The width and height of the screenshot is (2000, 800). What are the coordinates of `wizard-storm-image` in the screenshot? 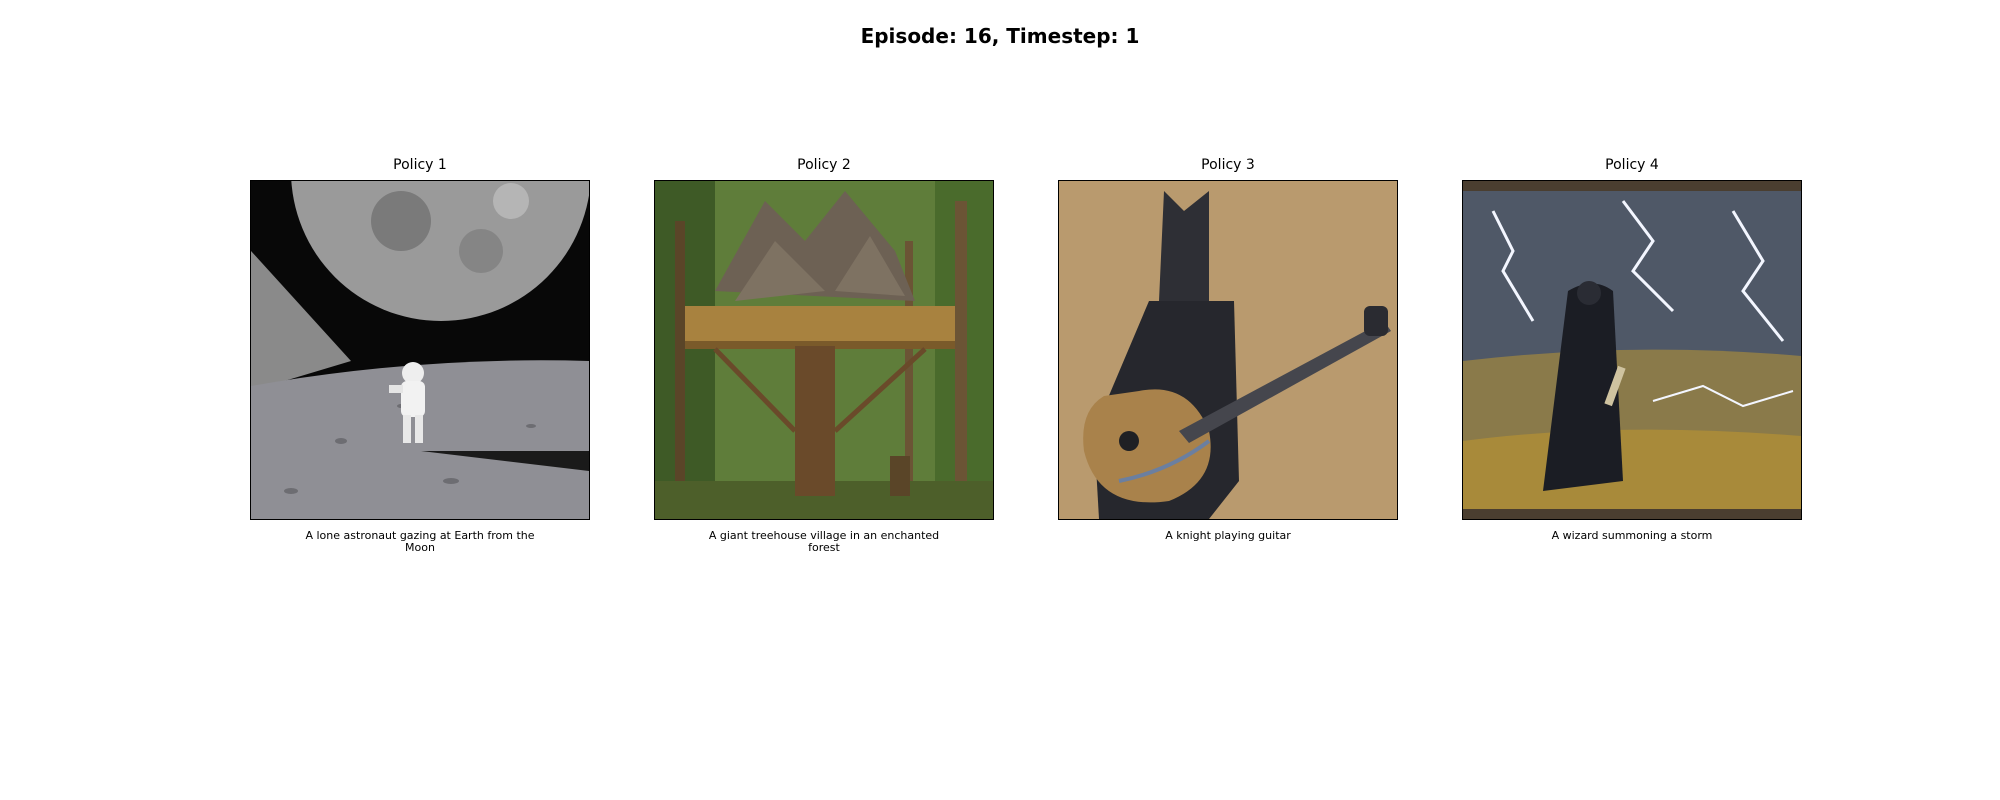 It's located at (1632, 350).